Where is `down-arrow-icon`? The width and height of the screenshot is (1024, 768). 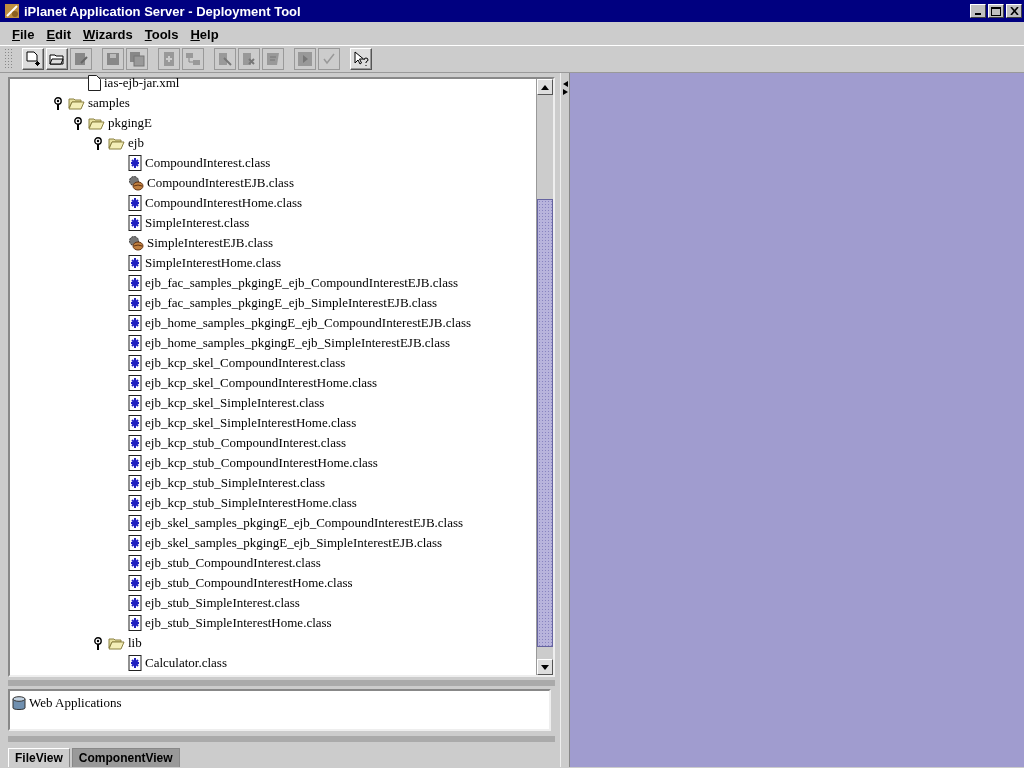
down-arrow-icon is located at coordinates (545, 667).